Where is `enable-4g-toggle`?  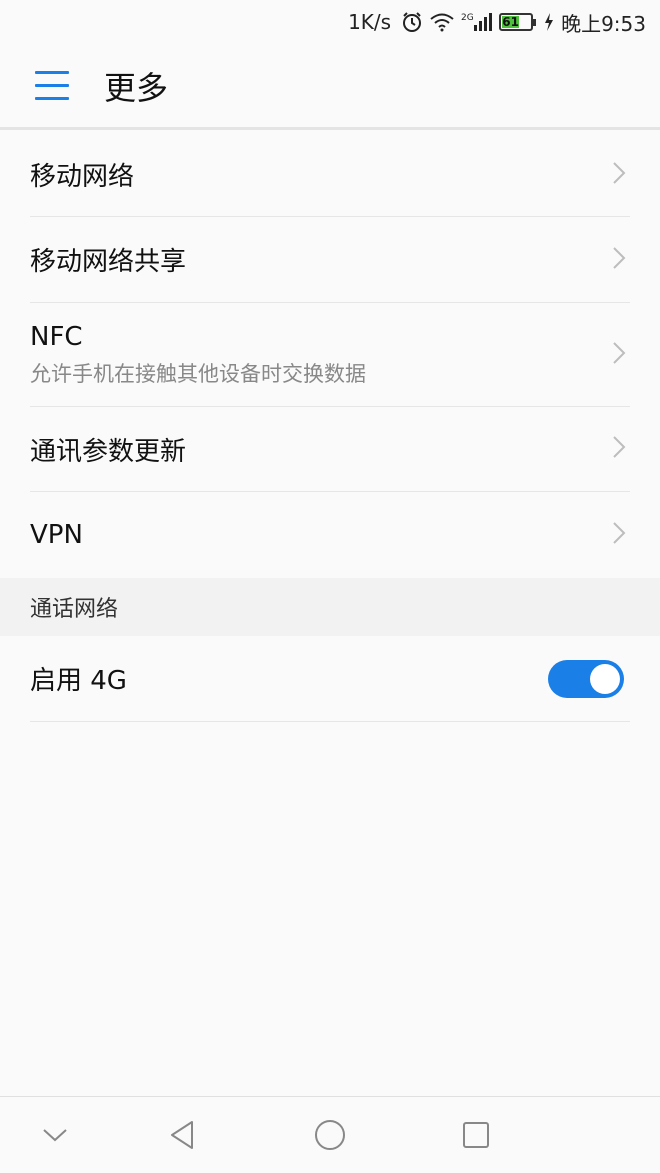 enable-4g-toggle is located at coordinates (586, 678).